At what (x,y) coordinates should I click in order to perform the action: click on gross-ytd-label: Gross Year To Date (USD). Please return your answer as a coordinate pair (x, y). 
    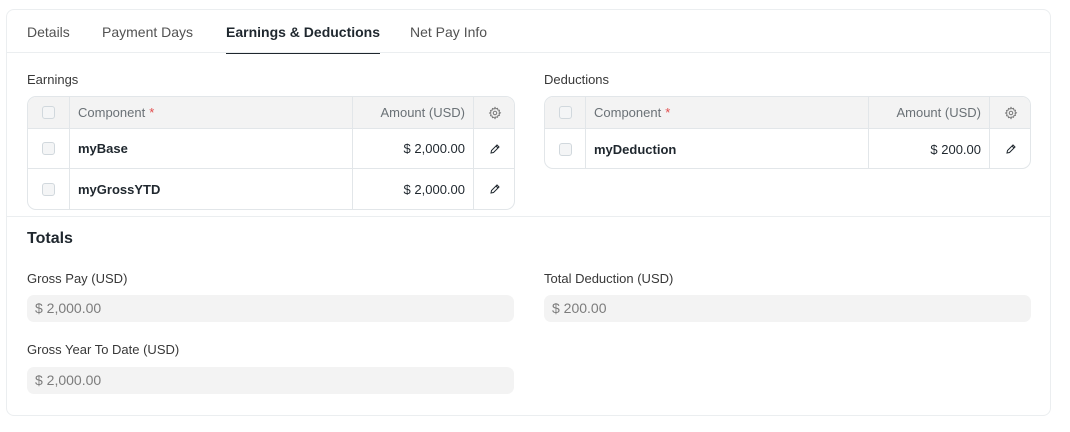
    Looking at the image, I should click on (103, 349).